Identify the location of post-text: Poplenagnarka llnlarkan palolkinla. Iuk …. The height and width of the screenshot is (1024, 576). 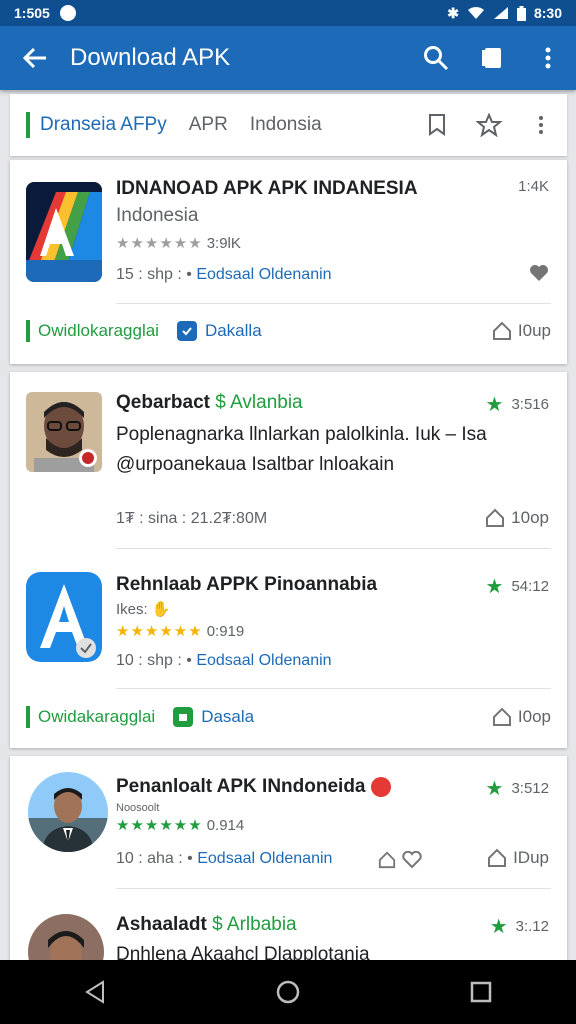
(301, 449).